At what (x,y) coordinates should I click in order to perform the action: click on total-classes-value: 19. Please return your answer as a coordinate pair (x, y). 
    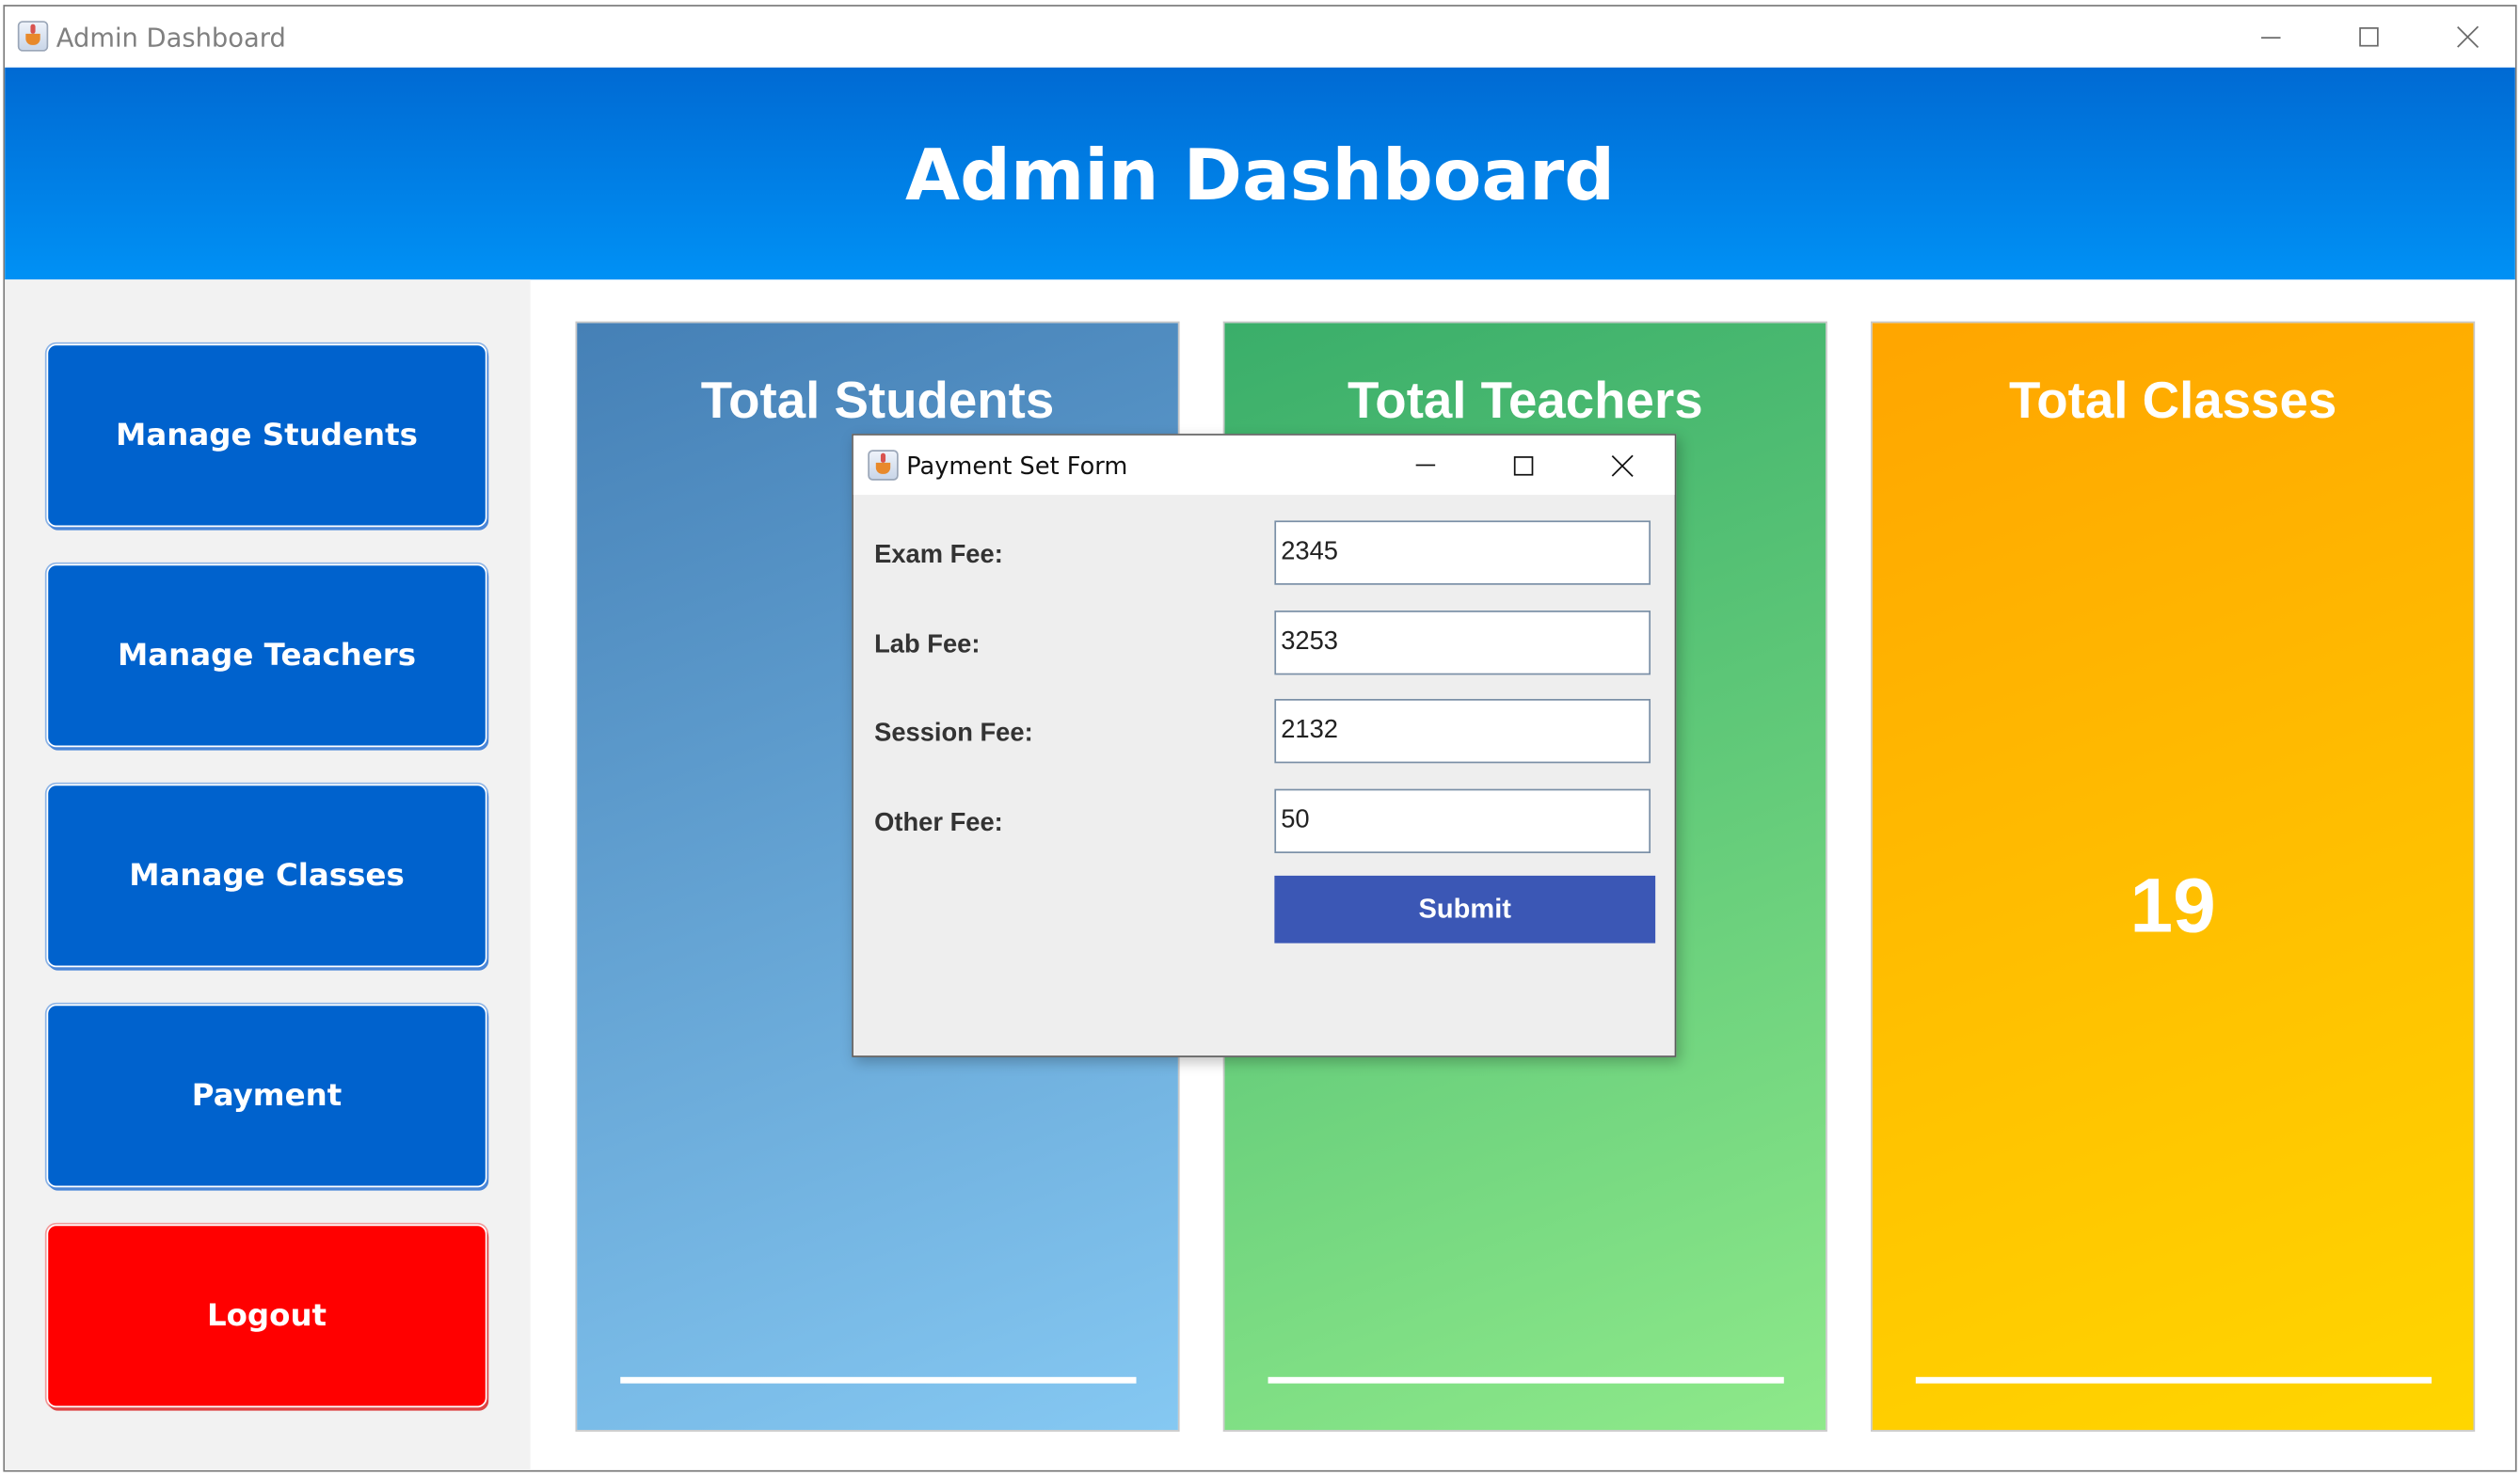
    Looking at the image, I should click on (2172, 907).